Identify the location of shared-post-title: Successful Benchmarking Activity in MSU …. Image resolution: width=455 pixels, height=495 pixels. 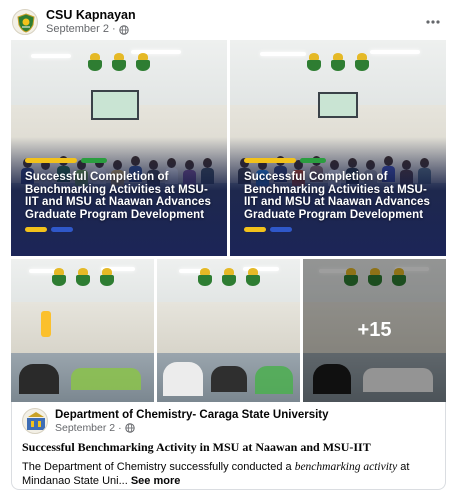
(196, 447).